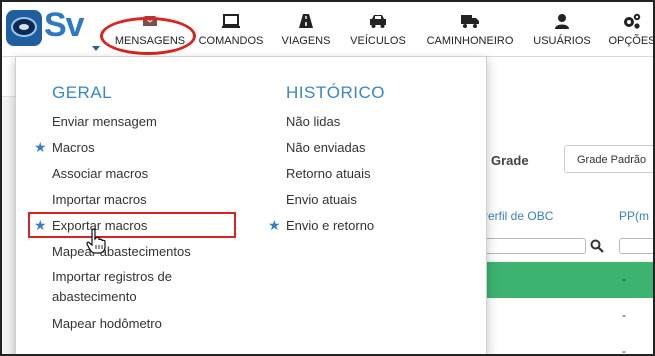  I want to click on menu-item-nao-enviadas: Não enviadas, so click(326, 147).